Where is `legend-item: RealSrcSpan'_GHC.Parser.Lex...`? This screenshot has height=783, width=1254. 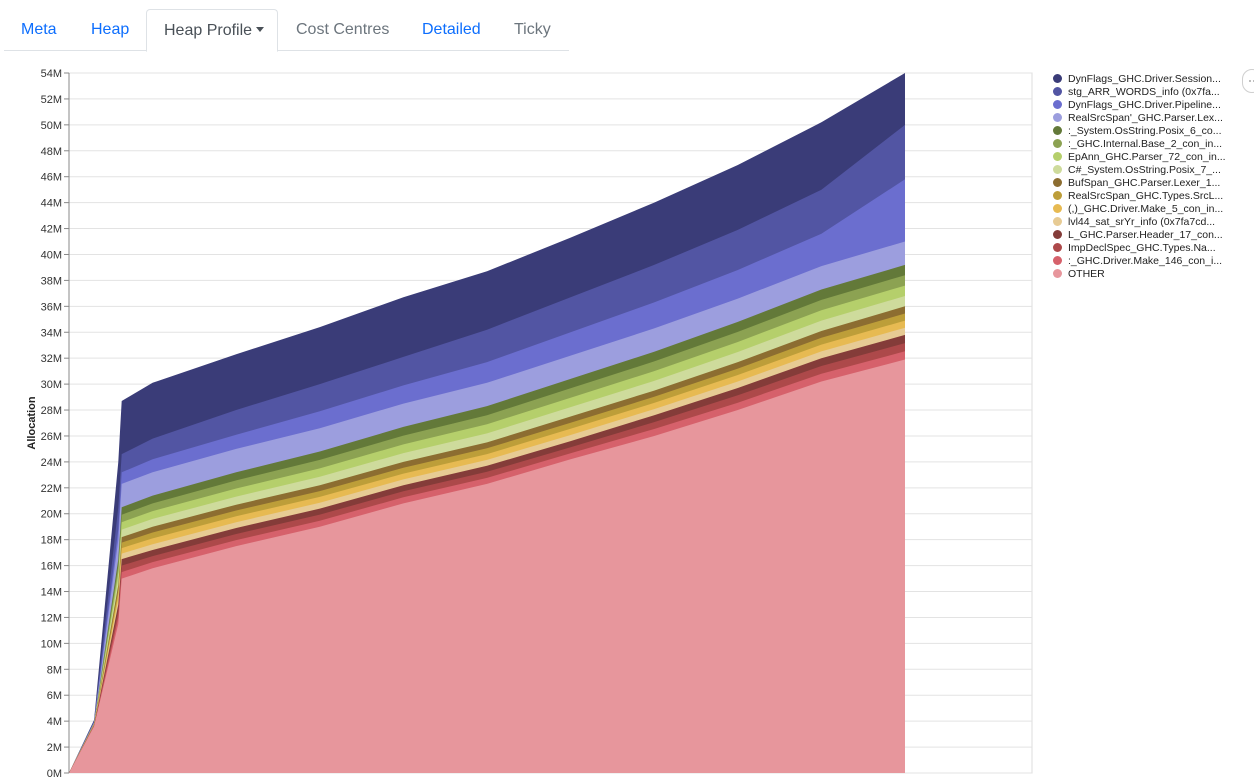
legend-item: RealSrcSpan'_GHC.Parser.Lex... is located at coordinates (1153, 117).